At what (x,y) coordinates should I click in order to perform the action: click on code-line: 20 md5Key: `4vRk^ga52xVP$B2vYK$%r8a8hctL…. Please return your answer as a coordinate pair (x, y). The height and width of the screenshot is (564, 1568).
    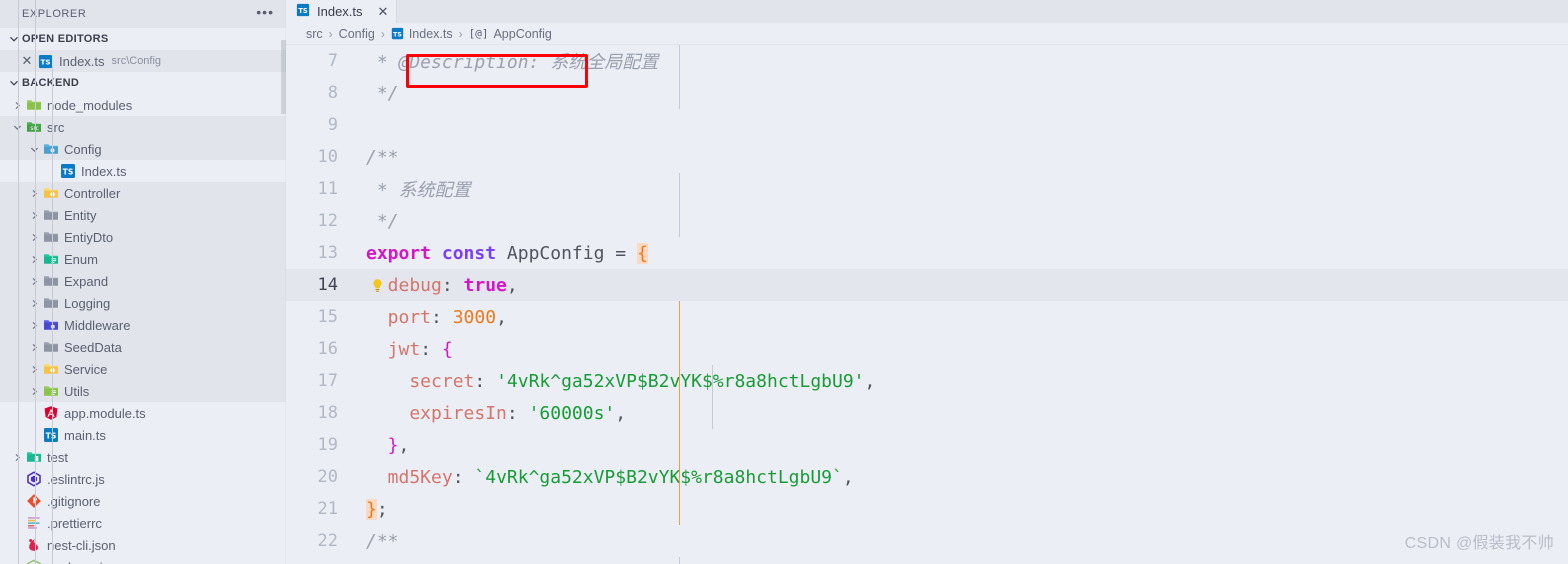
    Looking at the image, I should click on (927, 477).